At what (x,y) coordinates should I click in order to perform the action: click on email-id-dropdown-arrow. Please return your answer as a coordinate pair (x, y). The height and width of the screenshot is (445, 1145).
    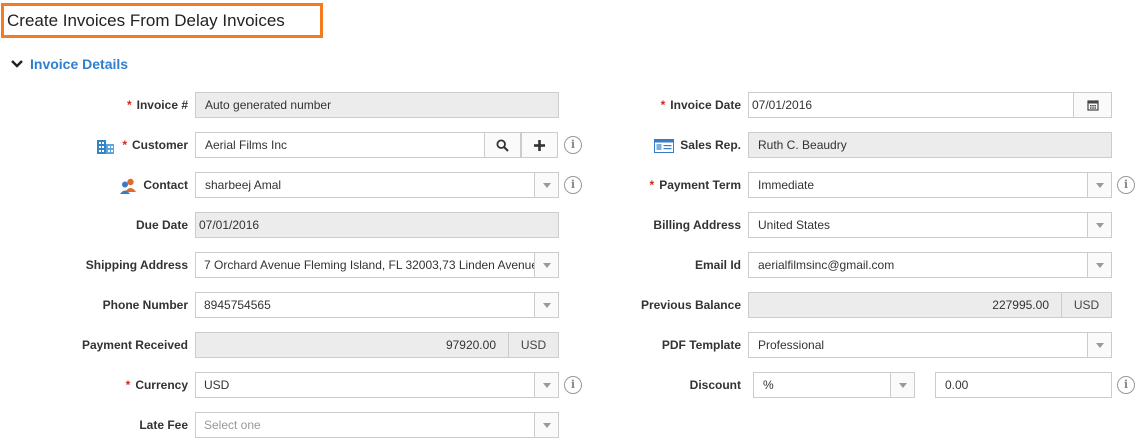
    Looking at the image, I should click on (1099, 265).